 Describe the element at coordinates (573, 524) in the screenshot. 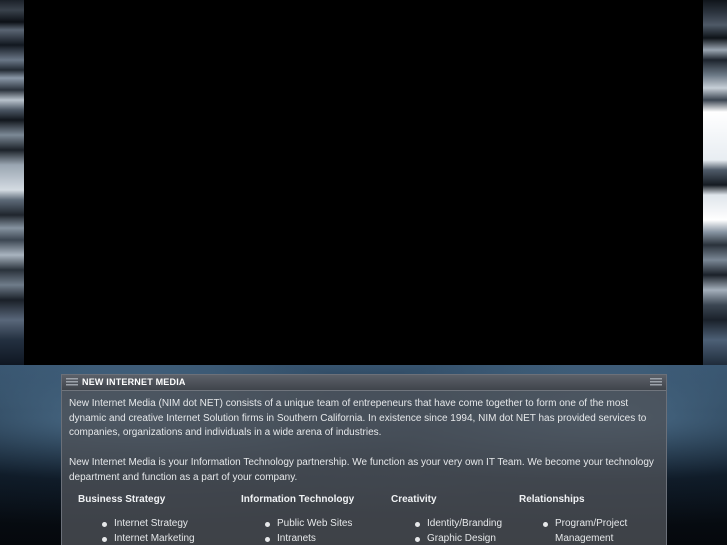

I see `list-item: Program/Project` at that location.